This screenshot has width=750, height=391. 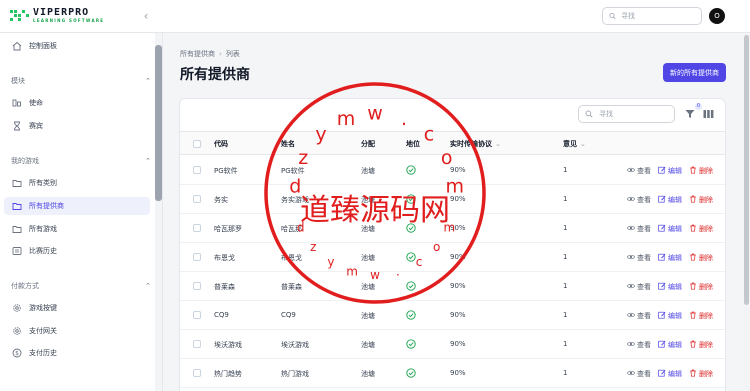 I want to click on sidebar-group-payments: 付款方式 ⌃, so click(x=81, y=286).